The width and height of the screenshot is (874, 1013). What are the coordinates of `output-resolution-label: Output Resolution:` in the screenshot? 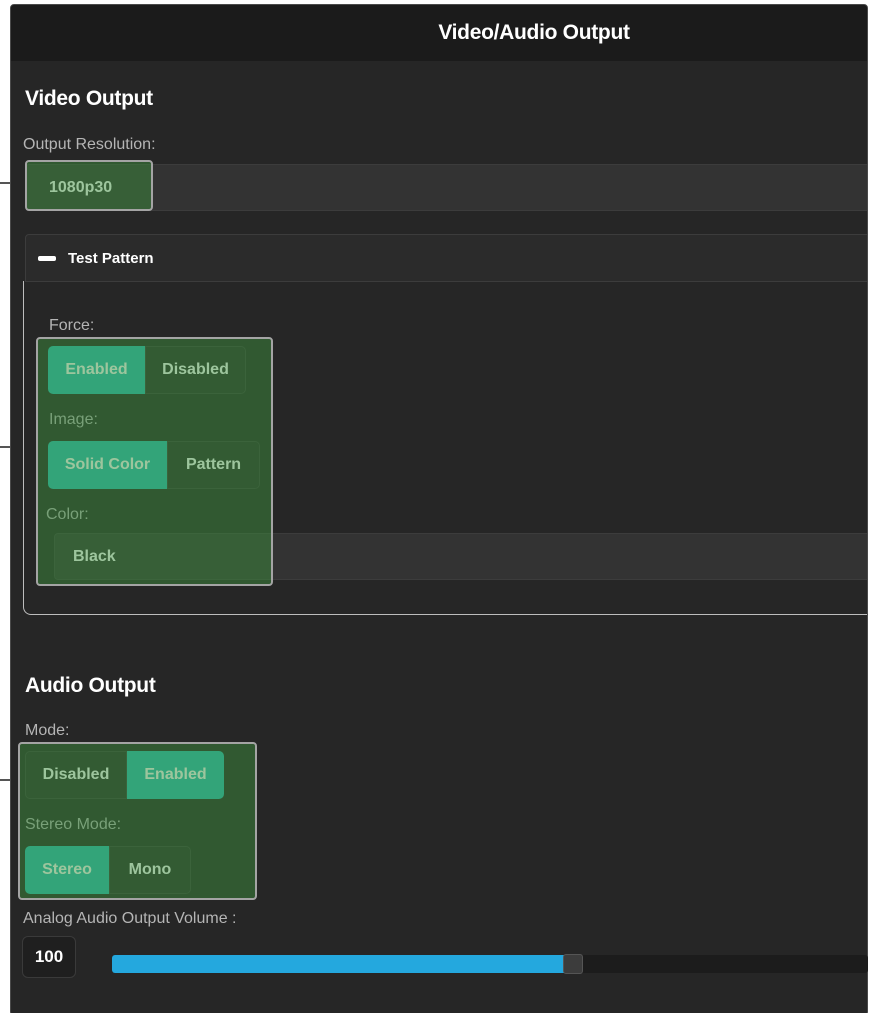 It's located at (89, 144).